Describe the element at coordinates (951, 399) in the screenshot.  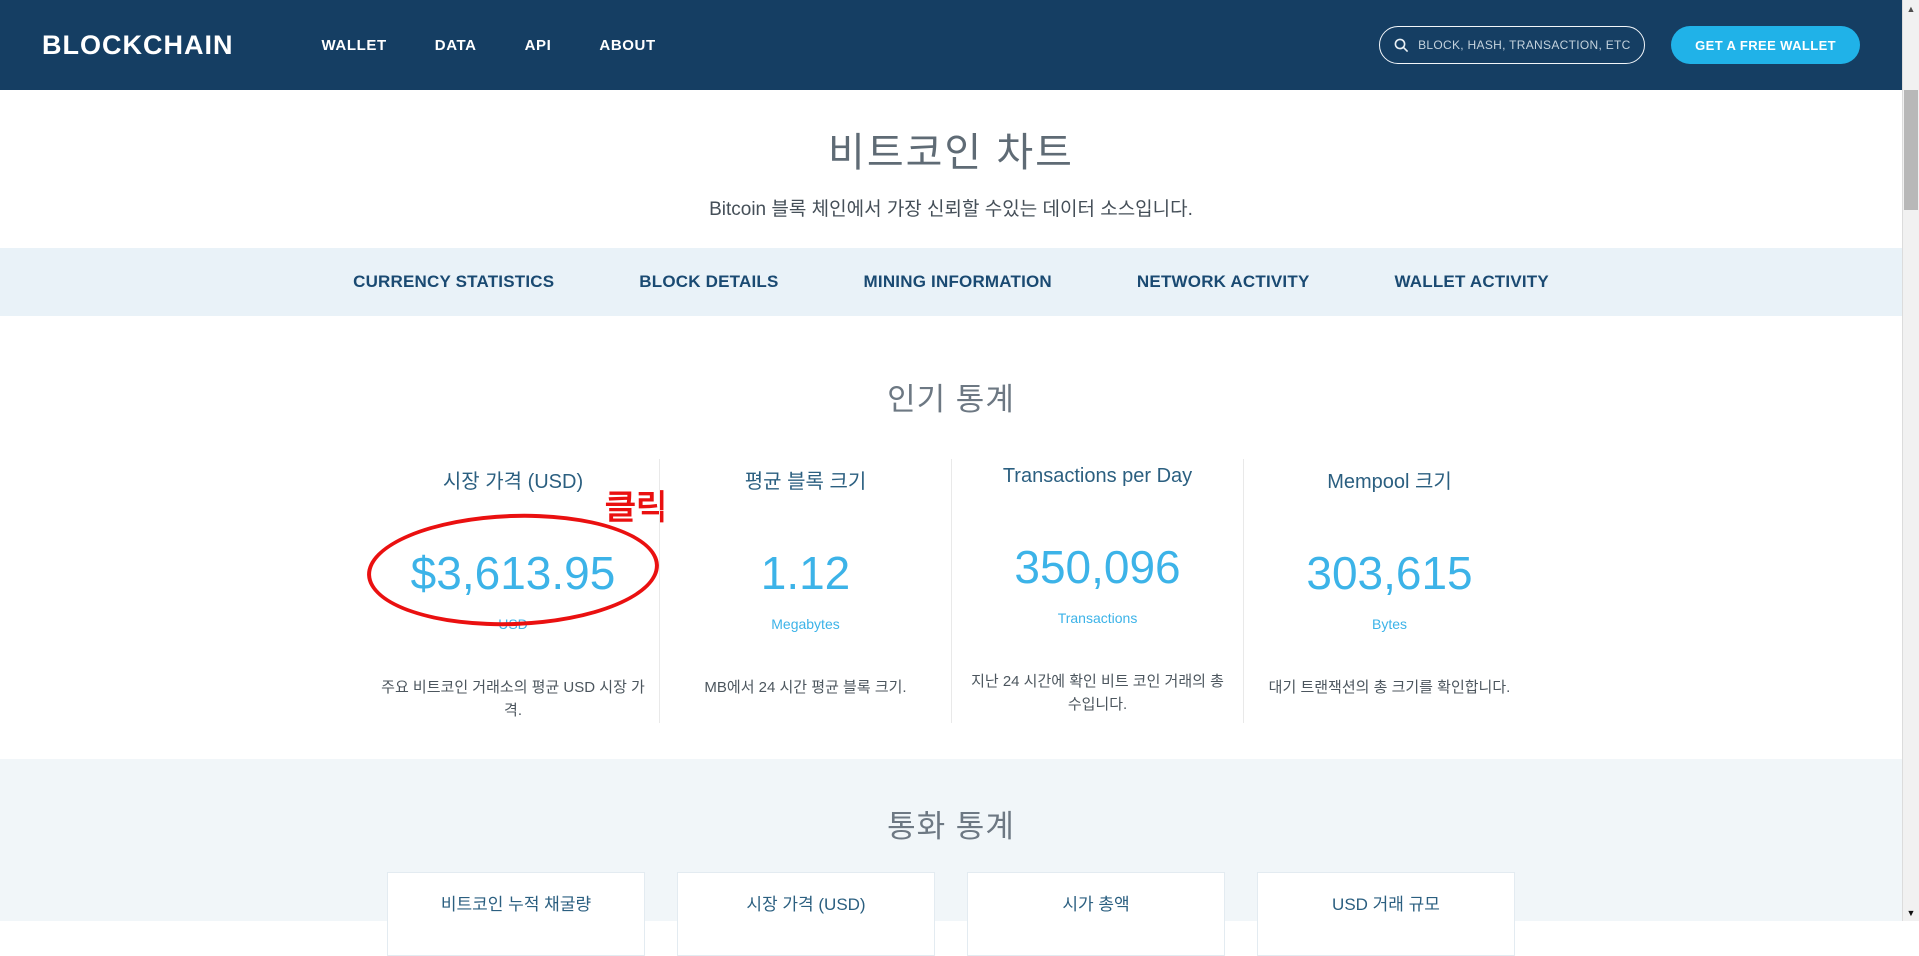
I see `popular-stats-title: 인기 통계` at that location.